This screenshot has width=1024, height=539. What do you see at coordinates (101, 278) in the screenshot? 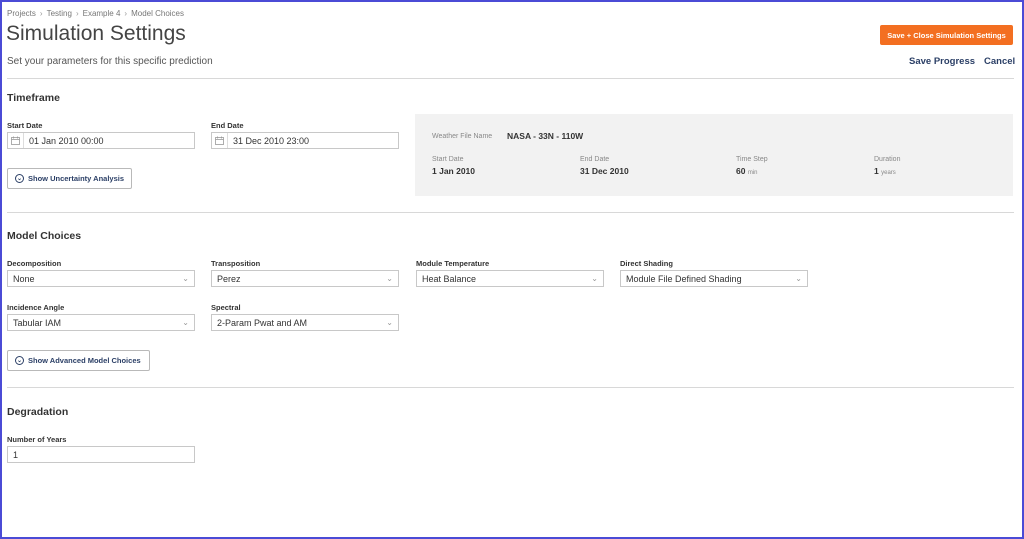
I see `decomposition-select: None ⌄` at bounding box center [101, 278].